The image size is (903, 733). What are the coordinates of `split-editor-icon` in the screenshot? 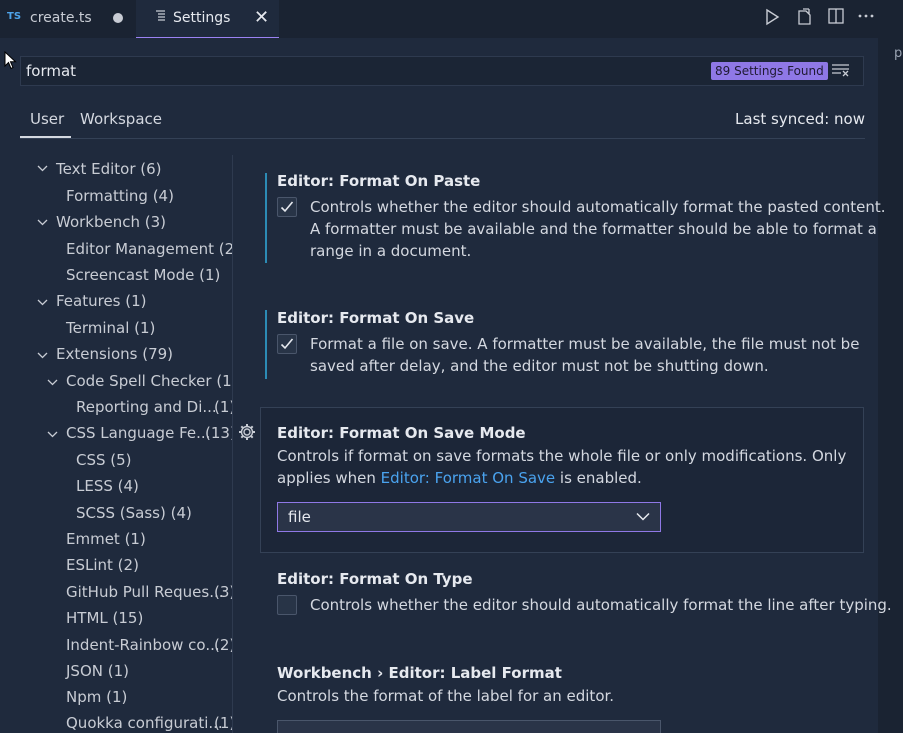 It's located at (836, 18).